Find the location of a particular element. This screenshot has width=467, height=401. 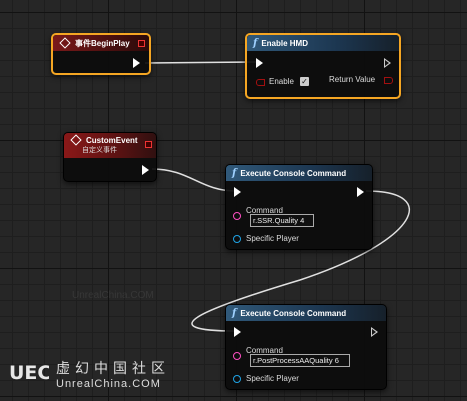

command-input: r.SSR.Quality 4 is located at coordinates (282, 220).